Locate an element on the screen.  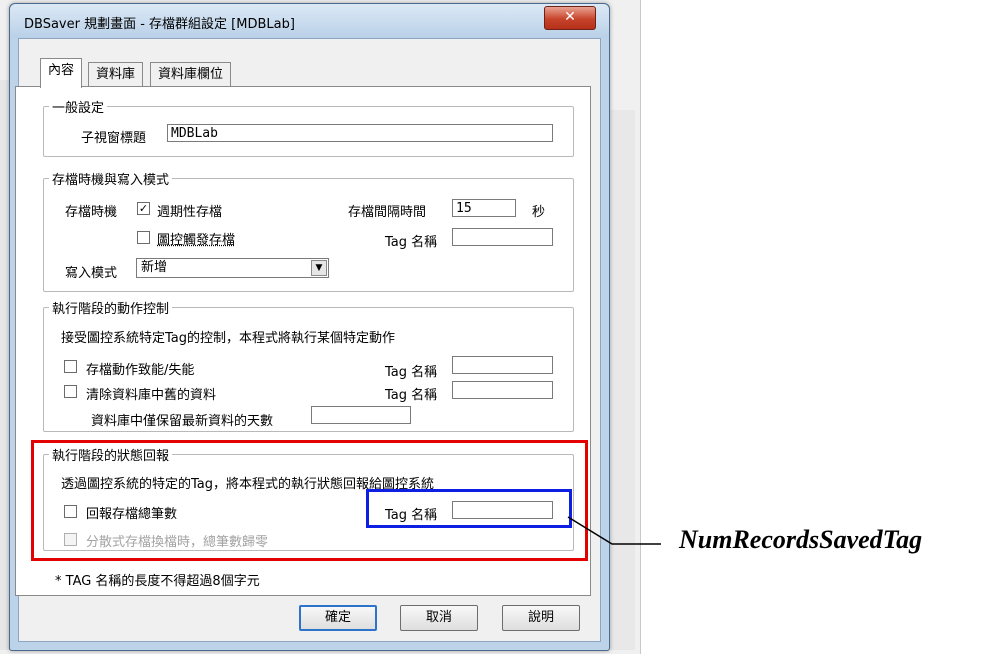
enable-tag-name-label: Tag 名稱 is located at coordinates (411, 372).